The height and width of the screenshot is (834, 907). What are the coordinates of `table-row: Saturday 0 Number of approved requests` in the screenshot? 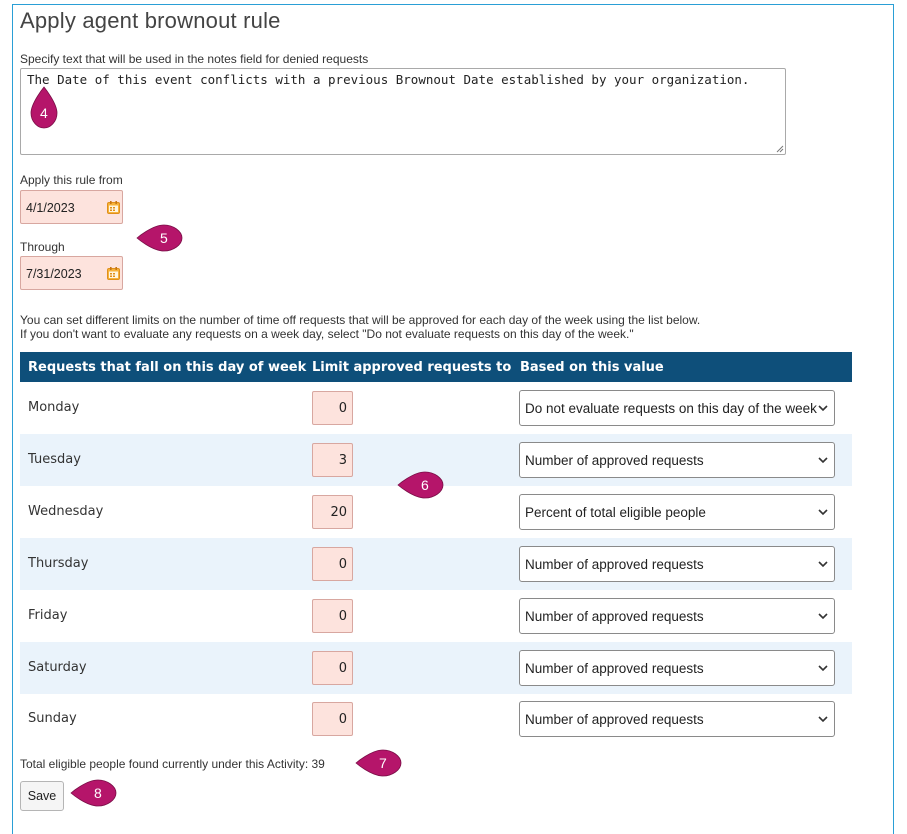 It's located at (436, 668).